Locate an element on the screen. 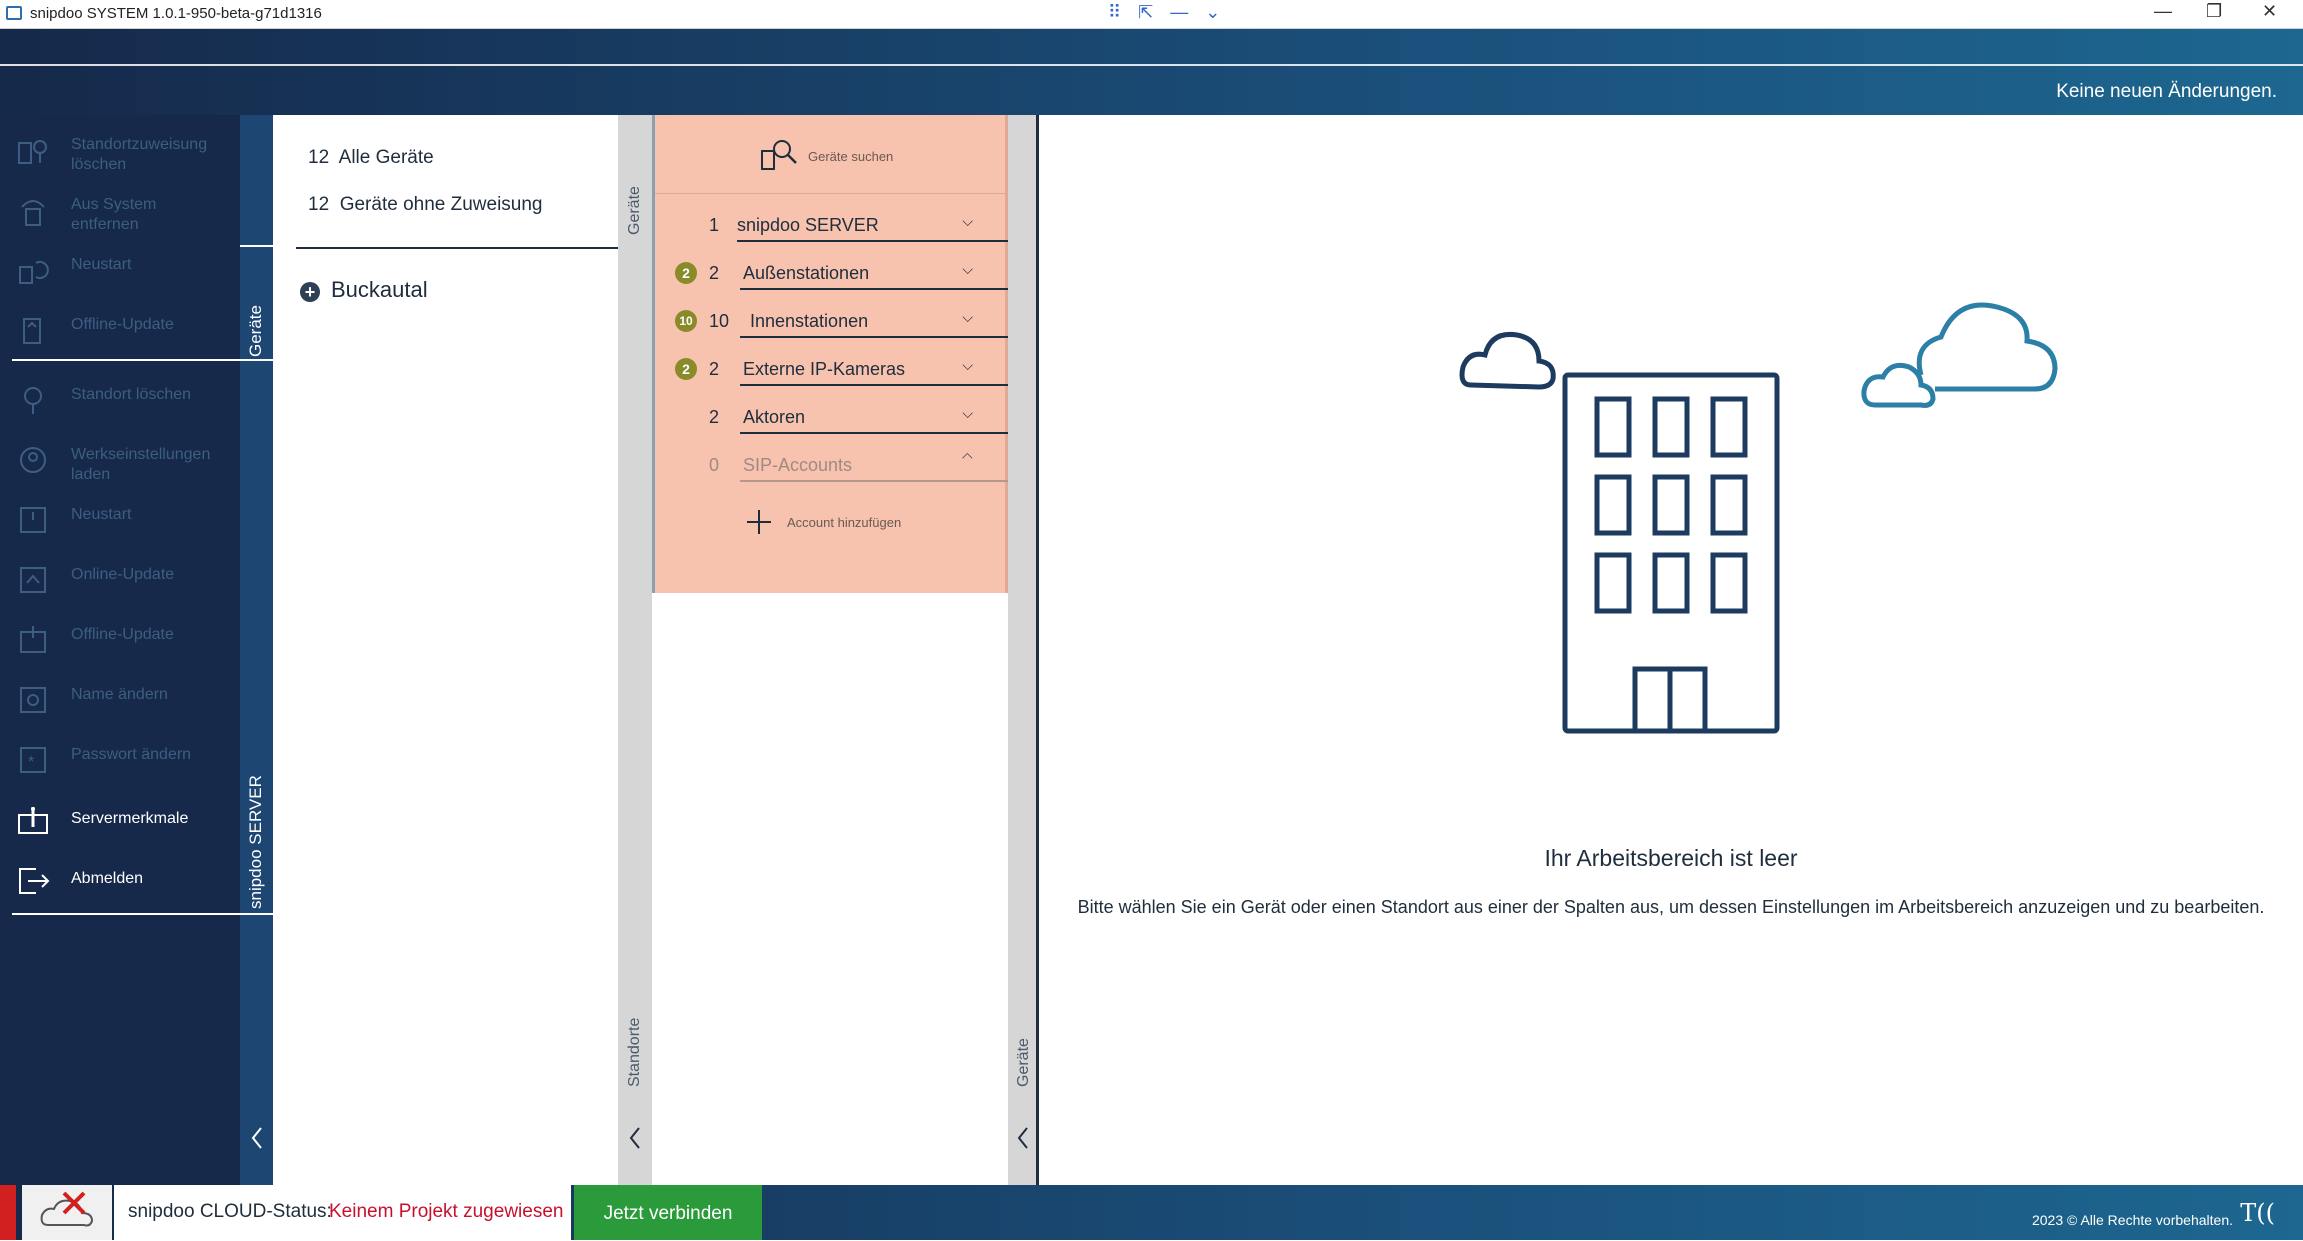 The height and width of the screenshot is (1241, 2303). nav-change-password: * Passwort ändern is located at coordinates (122, 761).